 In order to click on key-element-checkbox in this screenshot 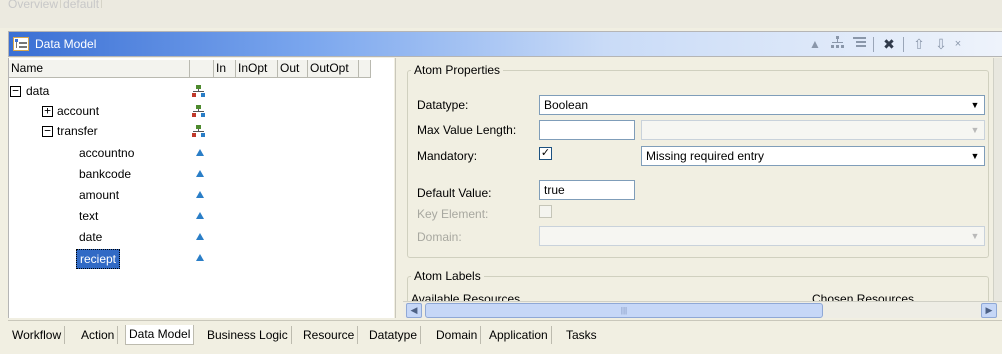, I will do `click(545, 211)`.